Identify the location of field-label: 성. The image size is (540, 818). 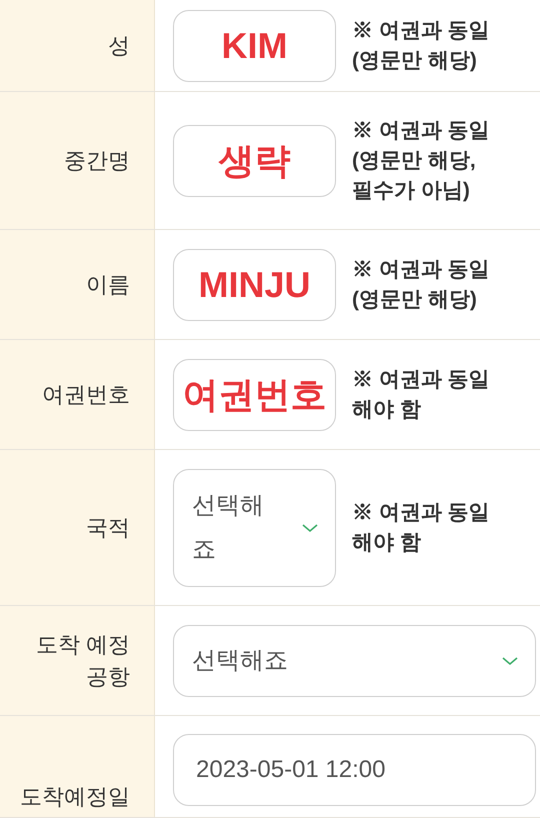
(118, 46).